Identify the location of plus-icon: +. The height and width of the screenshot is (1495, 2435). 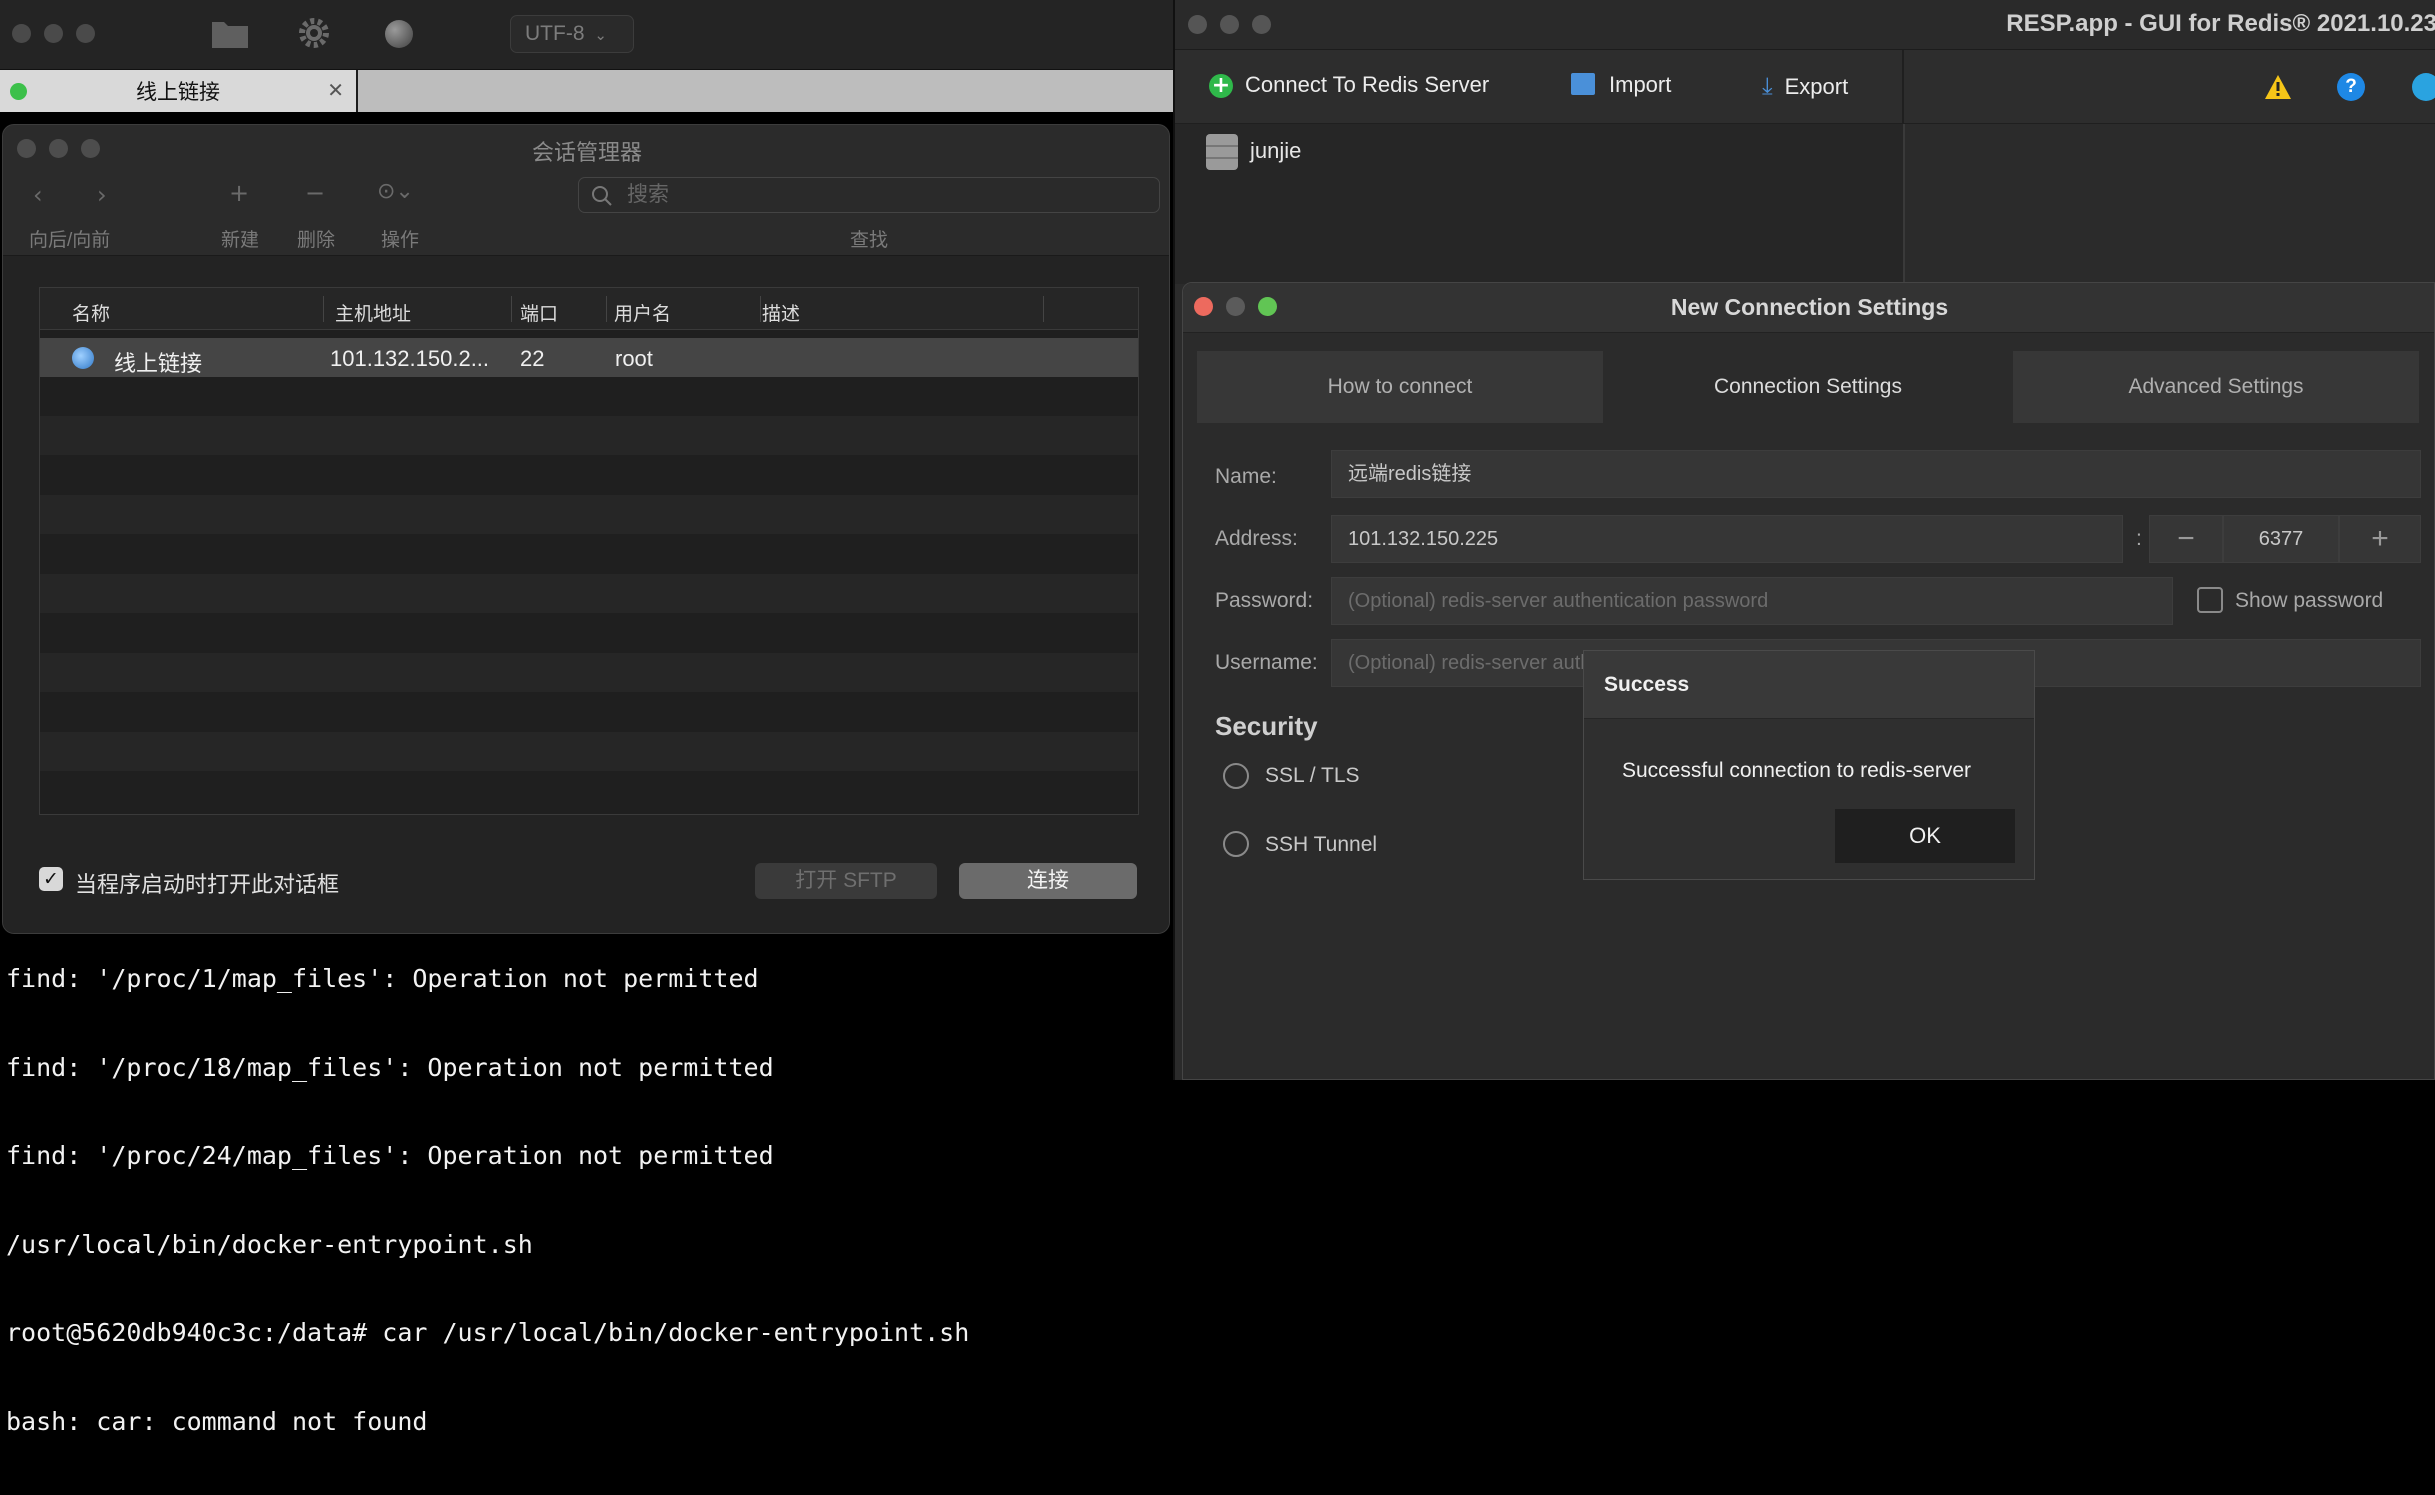
(239, 193).